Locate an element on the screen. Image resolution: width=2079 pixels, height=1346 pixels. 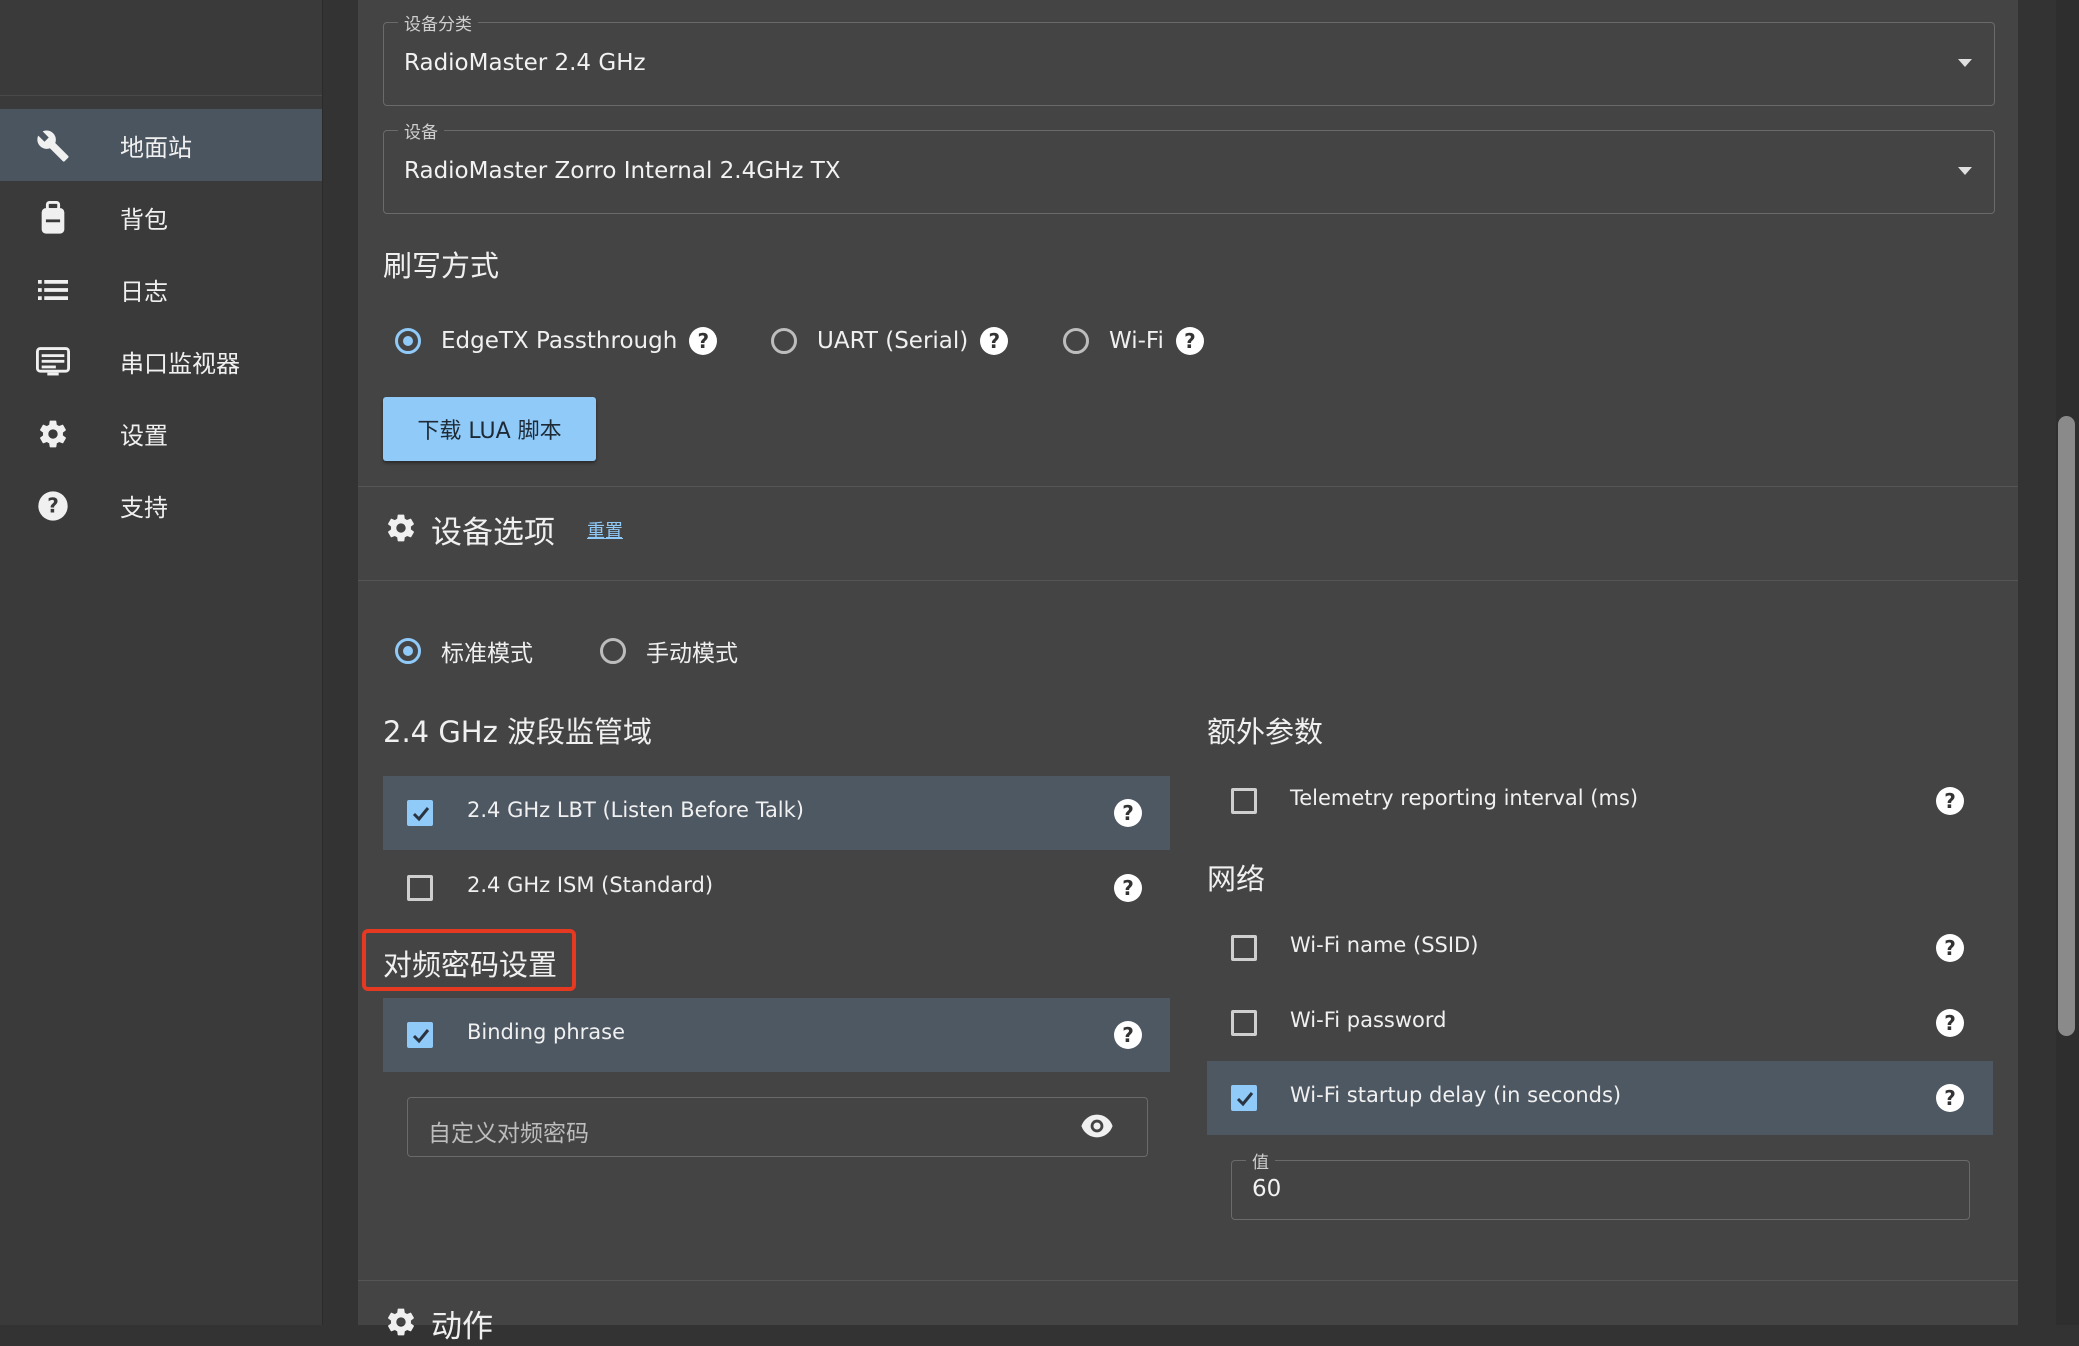
sidebar-item-ground-station: 地面站 is located at coordinates (161, 145).